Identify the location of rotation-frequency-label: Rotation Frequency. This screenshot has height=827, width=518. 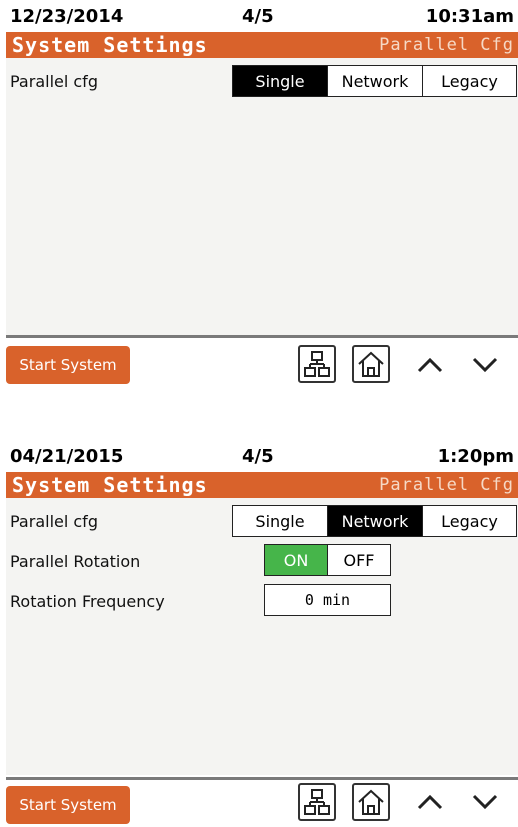
(87, 601).